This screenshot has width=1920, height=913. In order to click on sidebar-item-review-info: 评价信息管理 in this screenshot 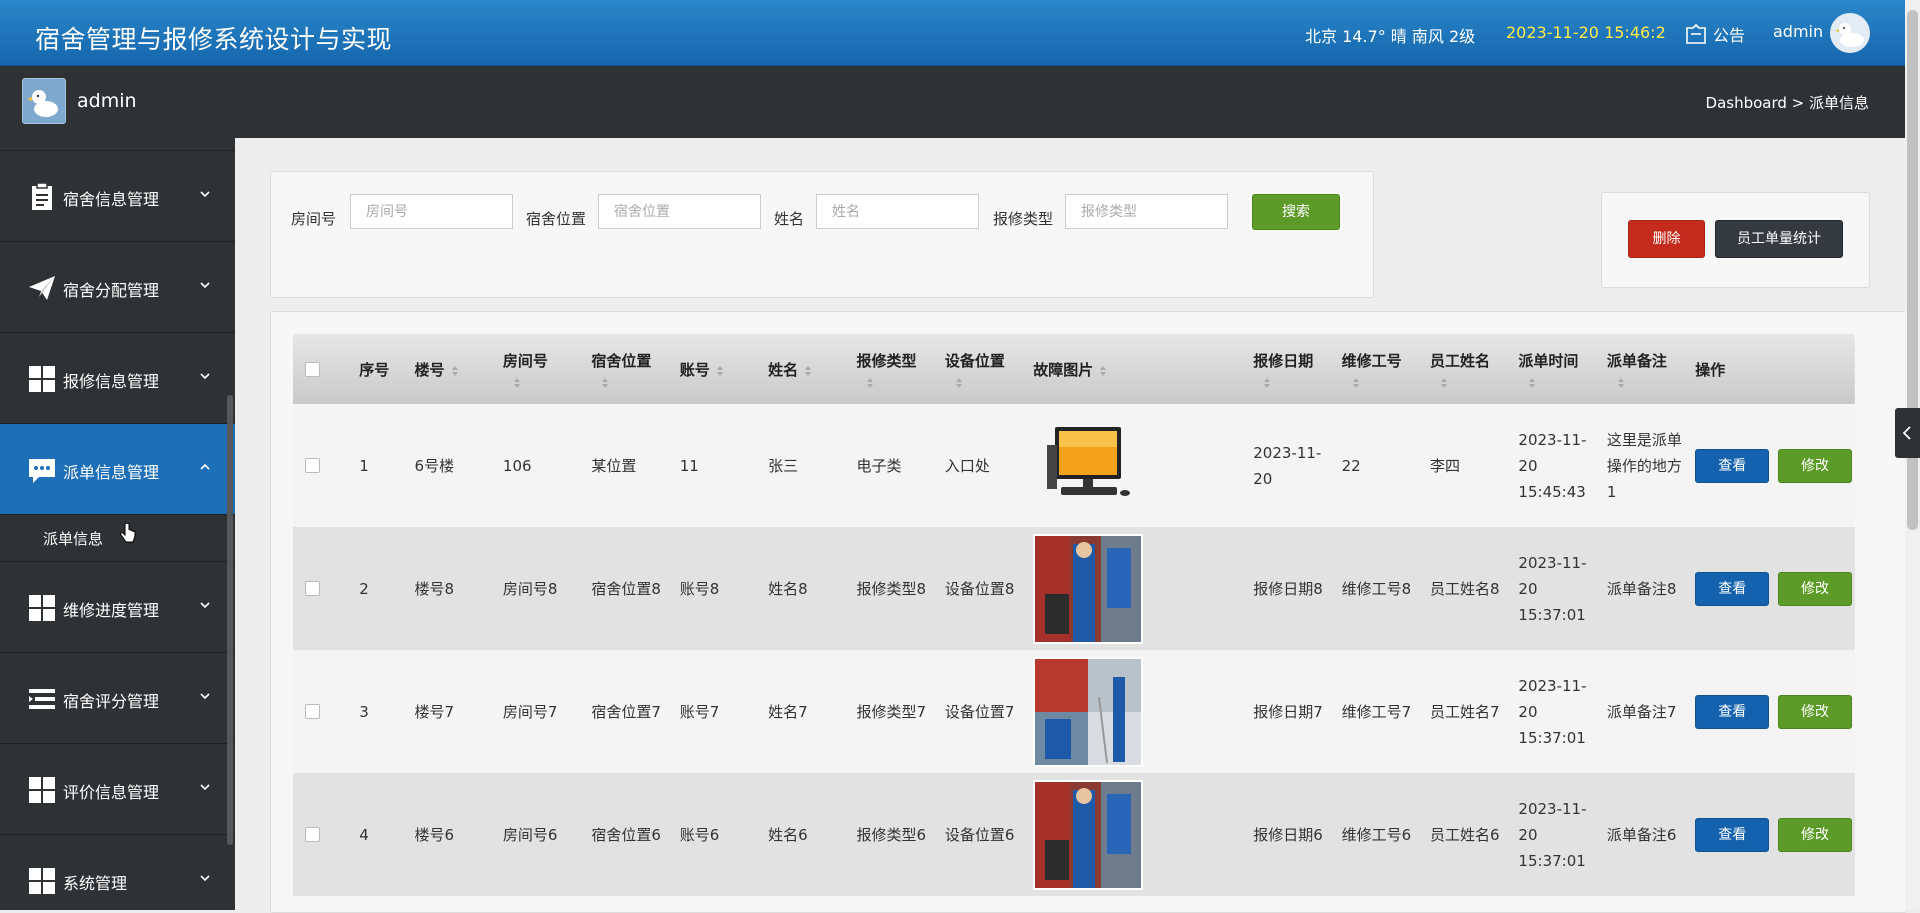, I will do `click(117, 789)`.